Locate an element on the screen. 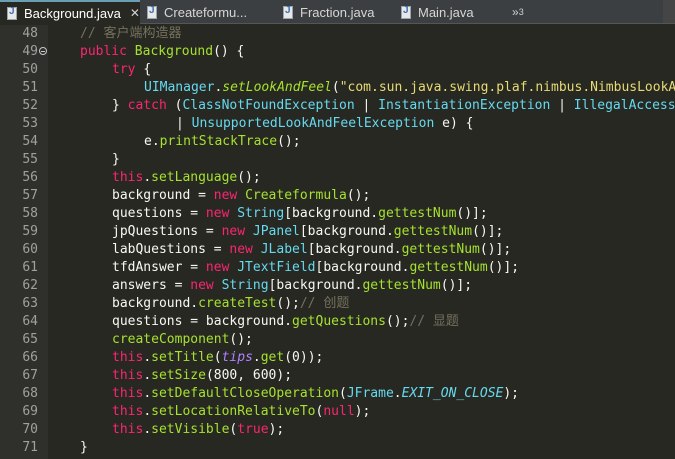 Image resolution: width=675 pixels, height=459 pixels. code-line-50: 50 try { is located at coordinates (337, 70).